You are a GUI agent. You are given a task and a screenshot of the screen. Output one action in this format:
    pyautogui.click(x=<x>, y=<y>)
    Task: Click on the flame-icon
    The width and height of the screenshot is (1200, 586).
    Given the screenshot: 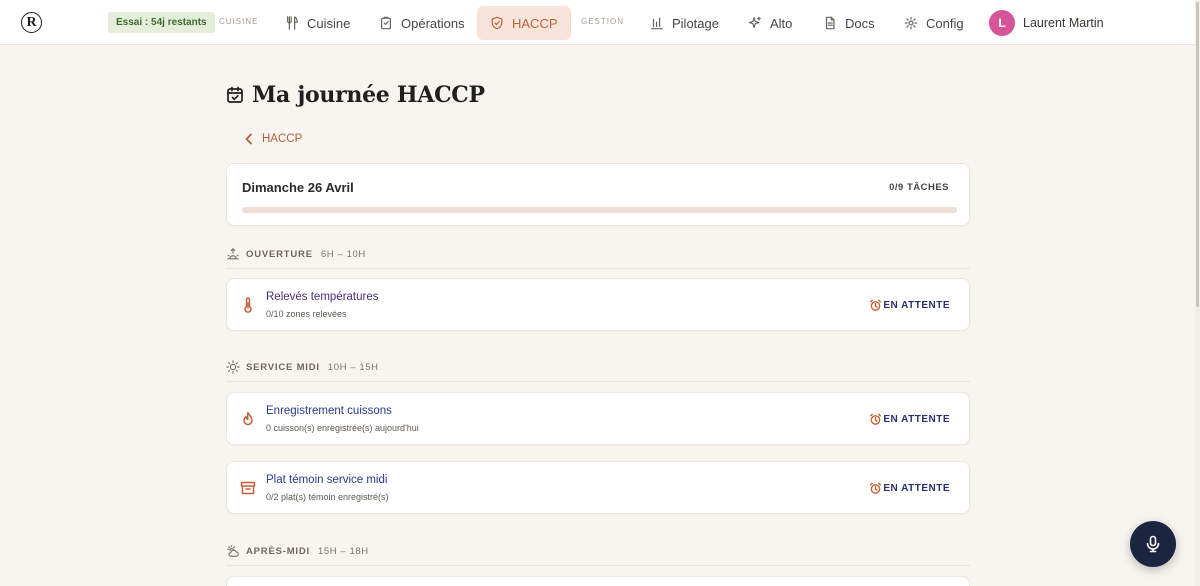 What is the action you would take?
    pyautogui.click(x=248, y=418)
    